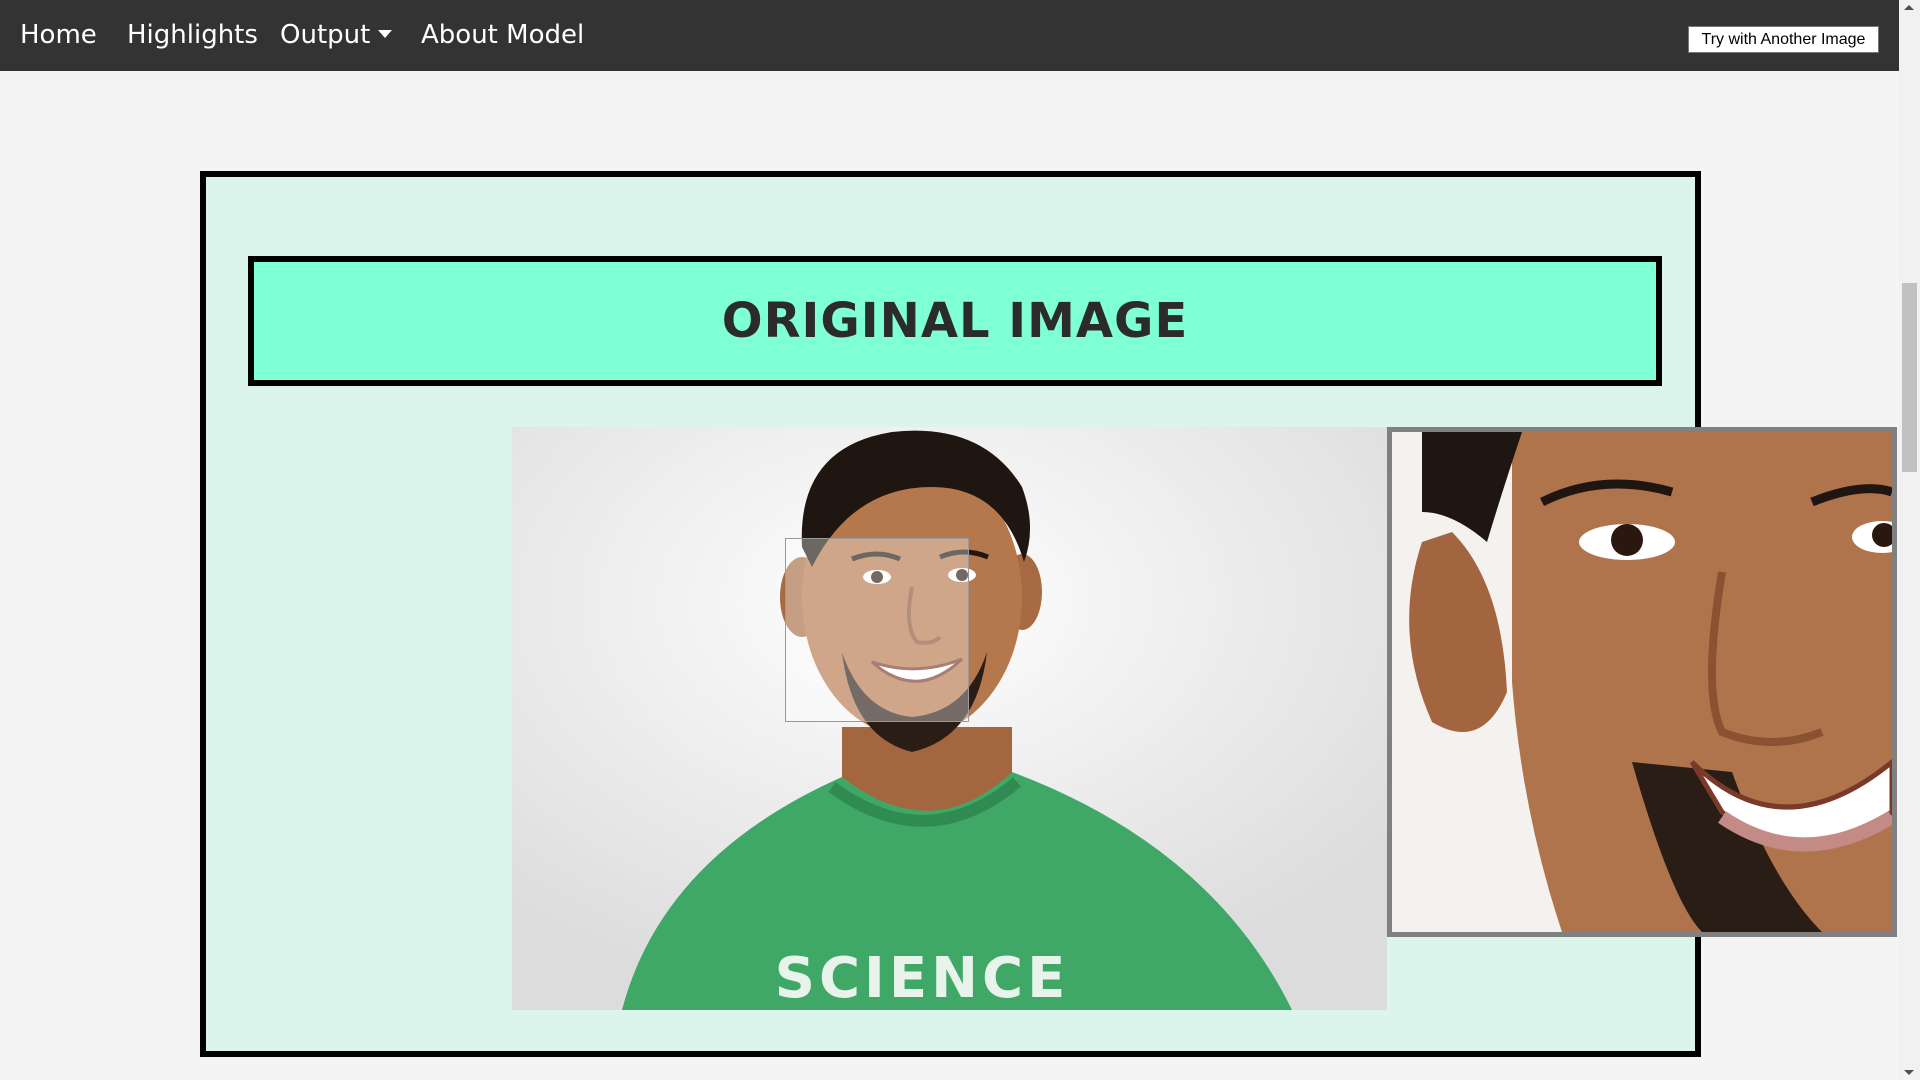 The image size is (1920, 1080). What do you see at coordinates (58, 35) in the screenshot?
I see `nav-home-link: Home` at bounding box center [58, 35].